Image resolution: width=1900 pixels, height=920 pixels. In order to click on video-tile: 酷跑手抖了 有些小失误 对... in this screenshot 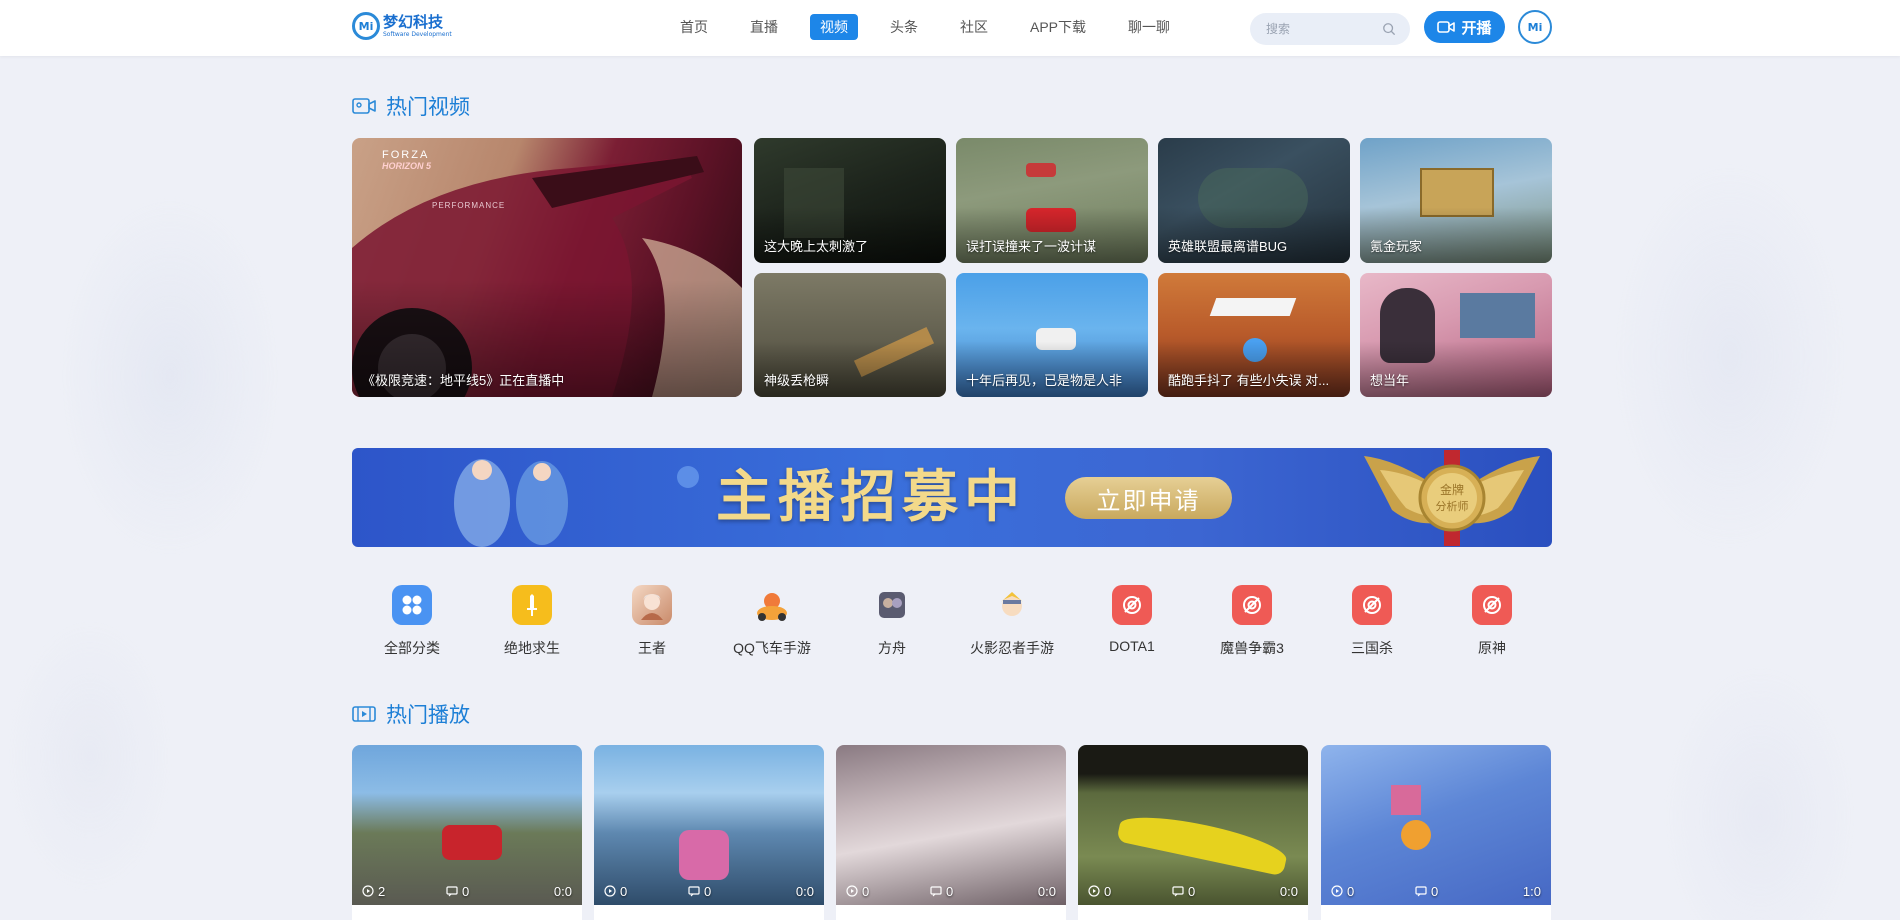, I will do `click(1254, 335)`.